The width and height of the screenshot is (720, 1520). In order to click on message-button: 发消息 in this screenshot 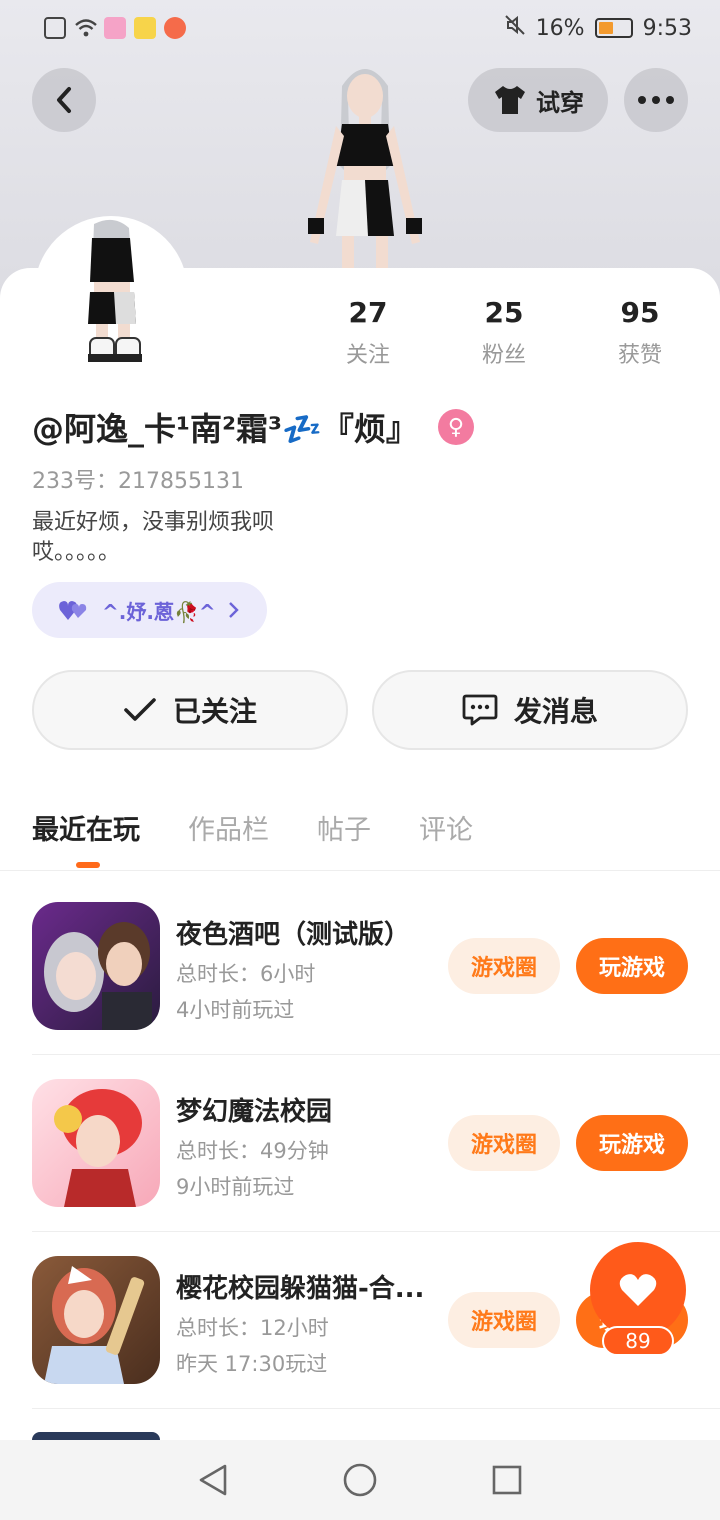, I will do `click(530, 710)`.